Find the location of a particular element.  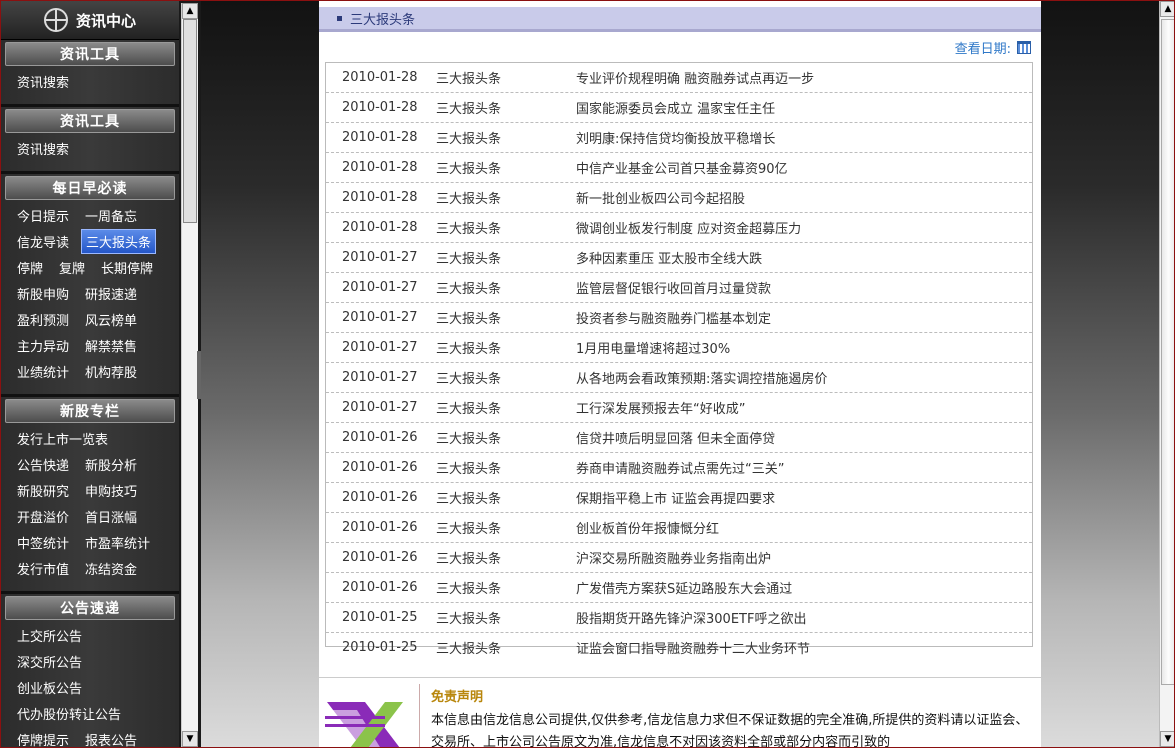

news-title: 新一批创业板四公司今起招股 is located at coordinates (804, 197).